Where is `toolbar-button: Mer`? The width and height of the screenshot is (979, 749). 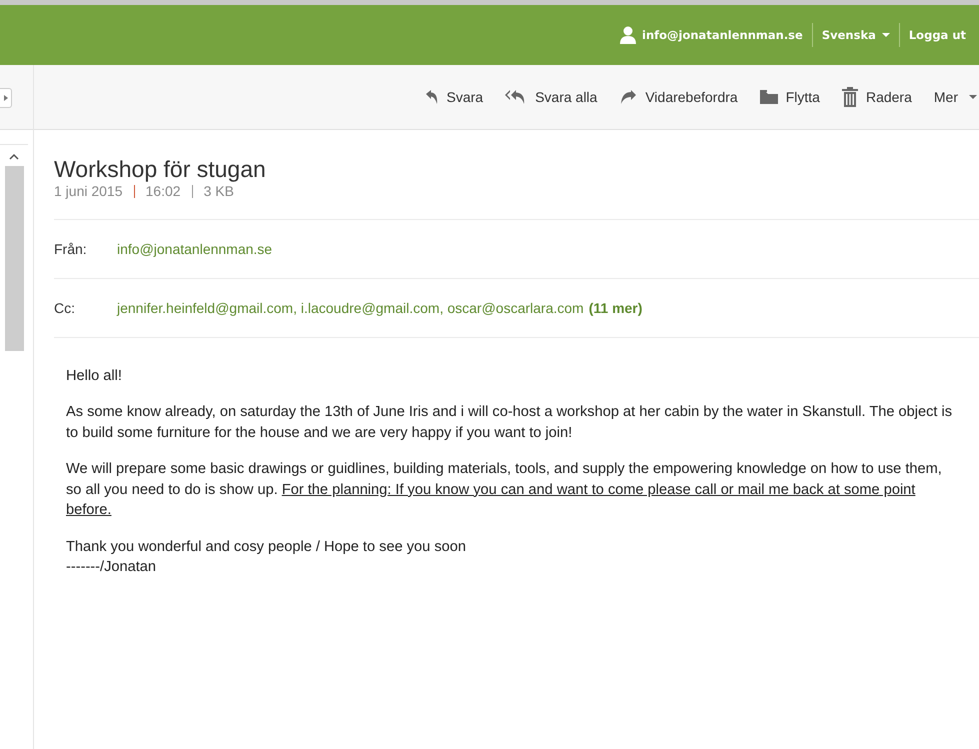 toolbar-button: Mer is located at coordinates (955, 97).